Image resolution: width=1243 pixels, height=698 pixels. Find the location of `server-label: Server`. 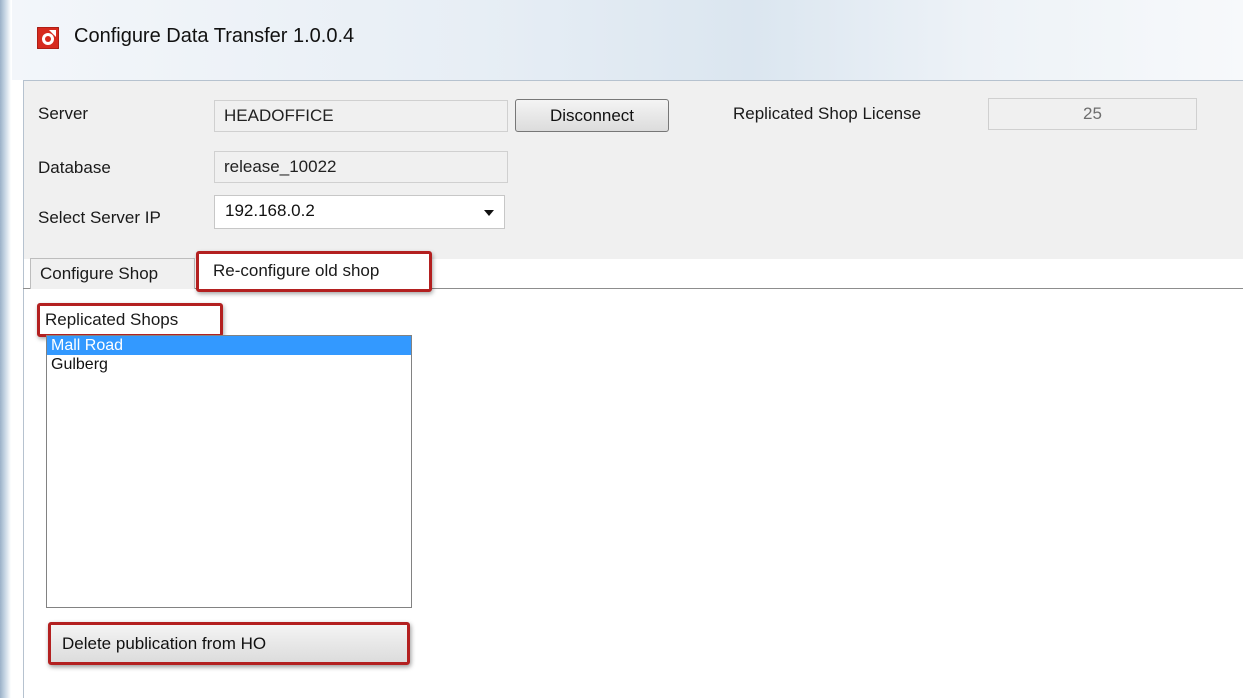

server-label: Server is located at coordinates (63, 113).